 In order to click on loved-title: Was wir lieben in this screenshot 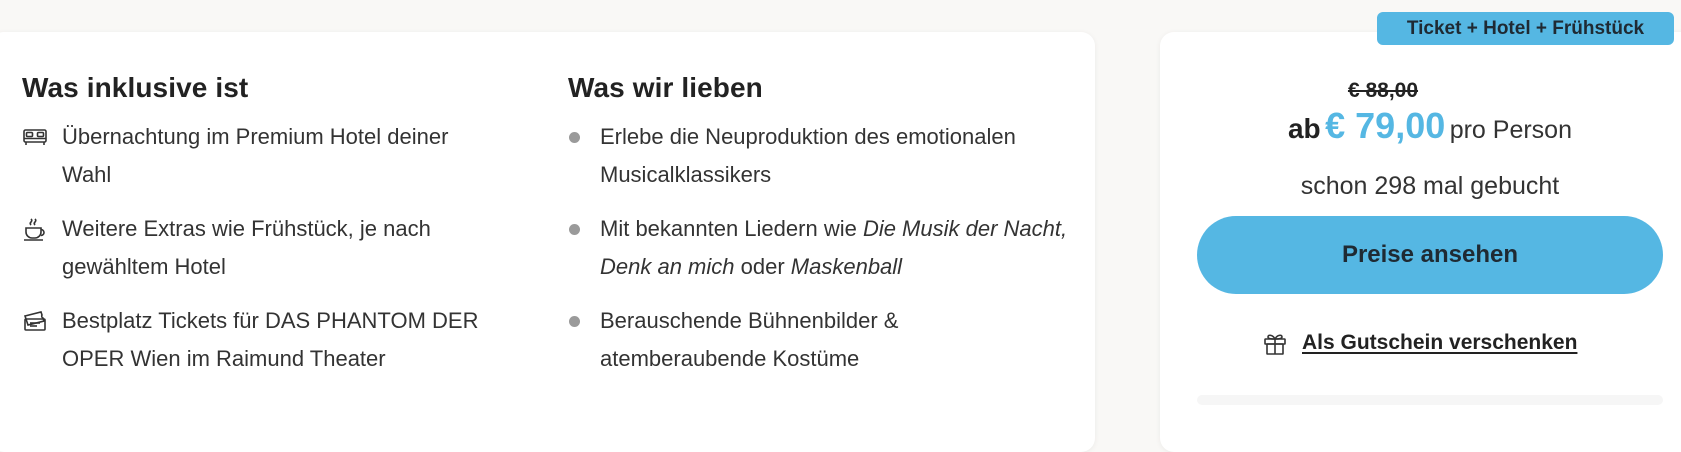, I will do `click(665, 87)`.